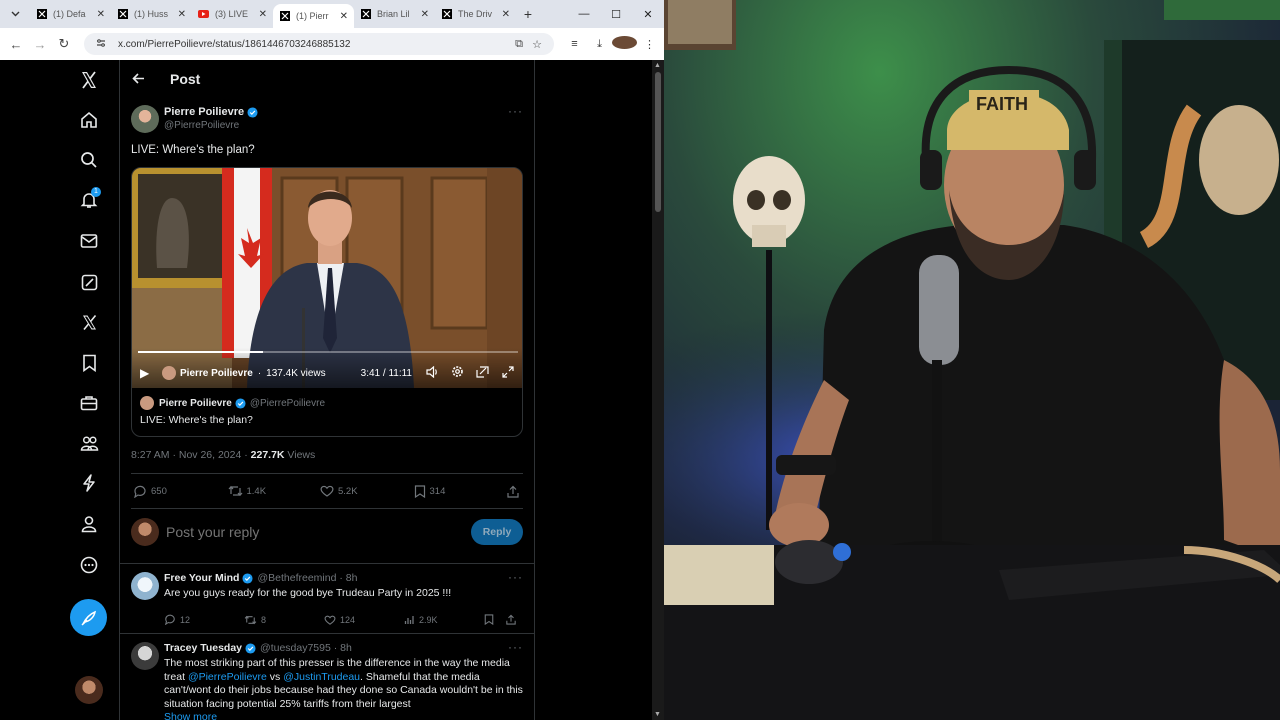  I want to click on compose-post-button, so click(88, 617).